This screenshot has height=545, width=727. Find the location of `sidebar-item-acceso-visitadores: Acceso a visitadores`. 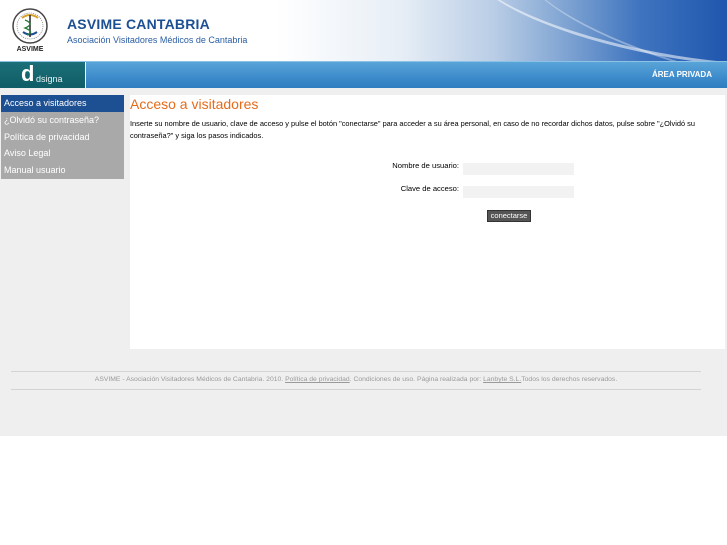

sidebar-item-acceso-visitadores: Acceso a visitadores is located at coordinates (62, 103).